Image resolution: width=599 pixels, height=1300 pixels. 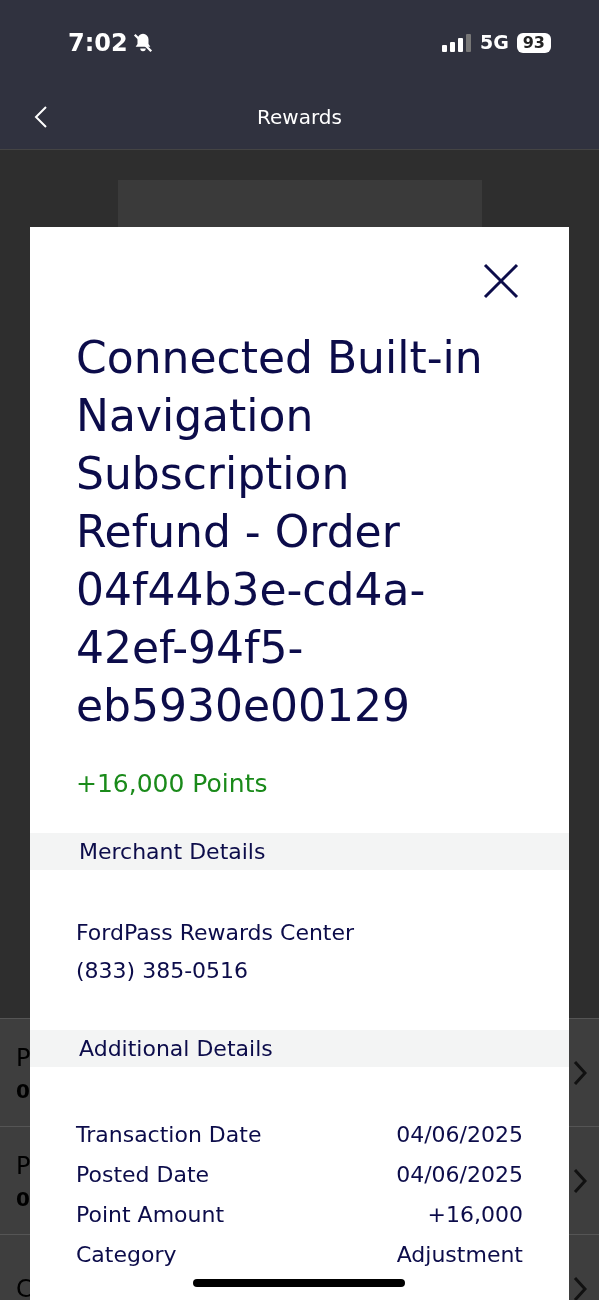 I want to click on merchant-line: (833) 385-0516, so click(x=163, y=970).